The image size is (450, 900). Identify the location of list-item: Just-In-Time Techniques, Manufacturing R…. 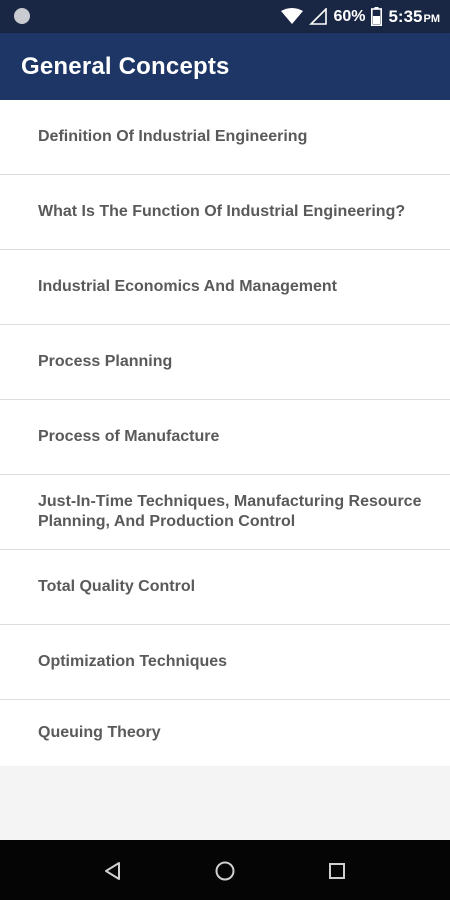
(225, 512).